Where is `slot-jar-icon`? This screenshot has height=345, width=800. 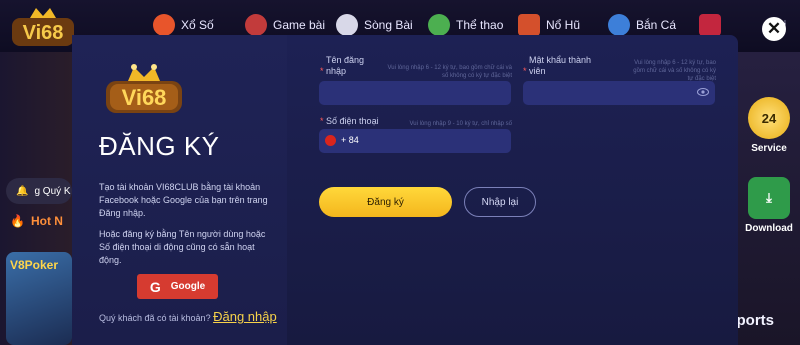 slot-jar-icon is located at coordinates (529, 25).